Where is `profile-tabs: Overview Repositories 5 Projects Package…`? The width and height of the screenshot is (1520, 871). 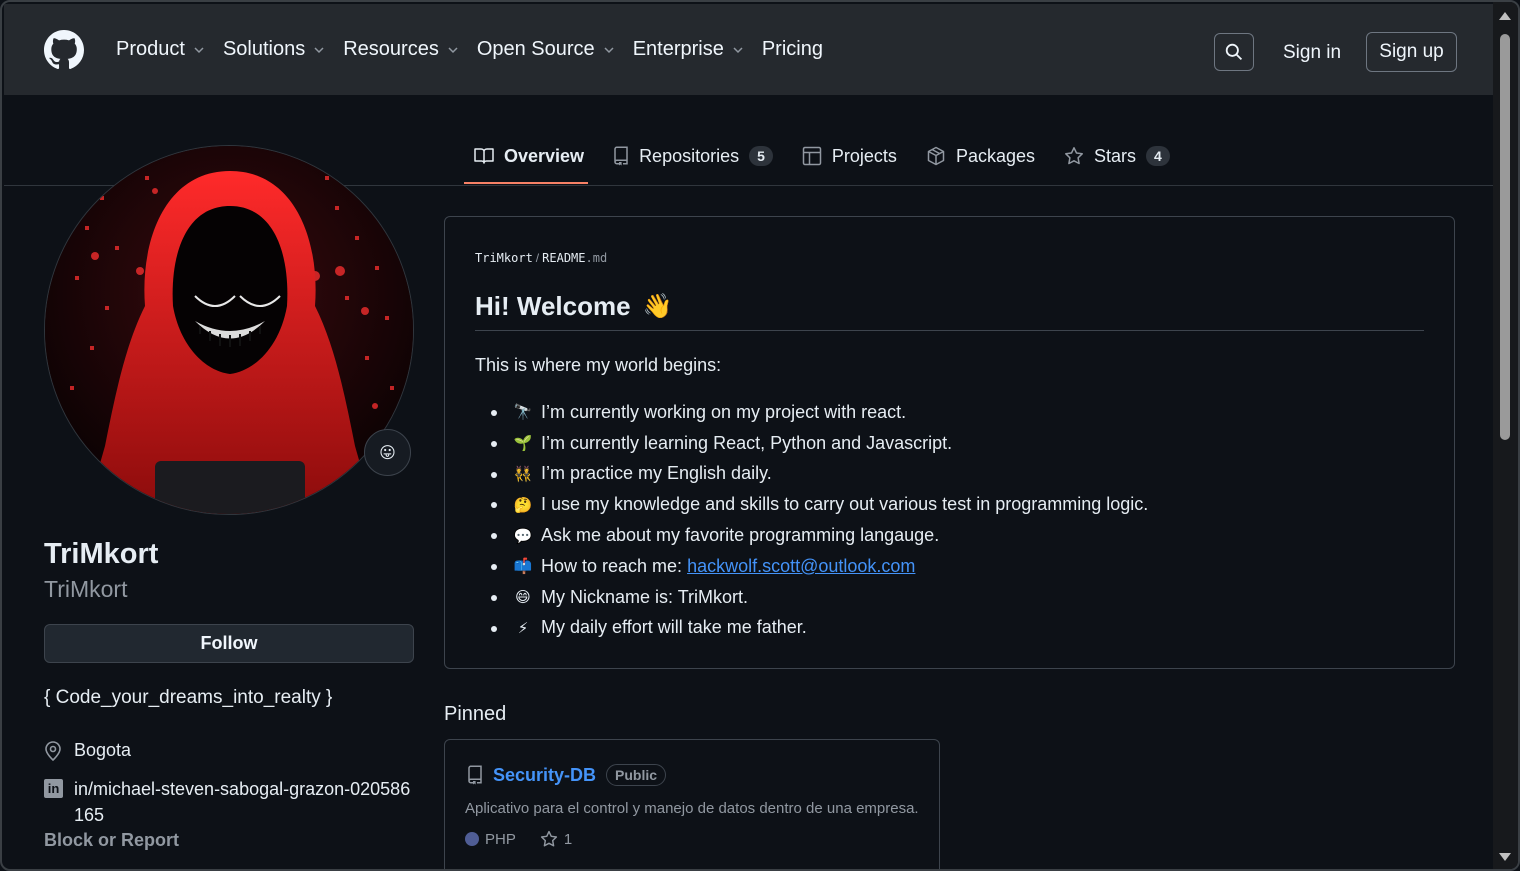 profile-tabs: Overview Repositories 5 Projects Package… is located at coordinates (826, 156).